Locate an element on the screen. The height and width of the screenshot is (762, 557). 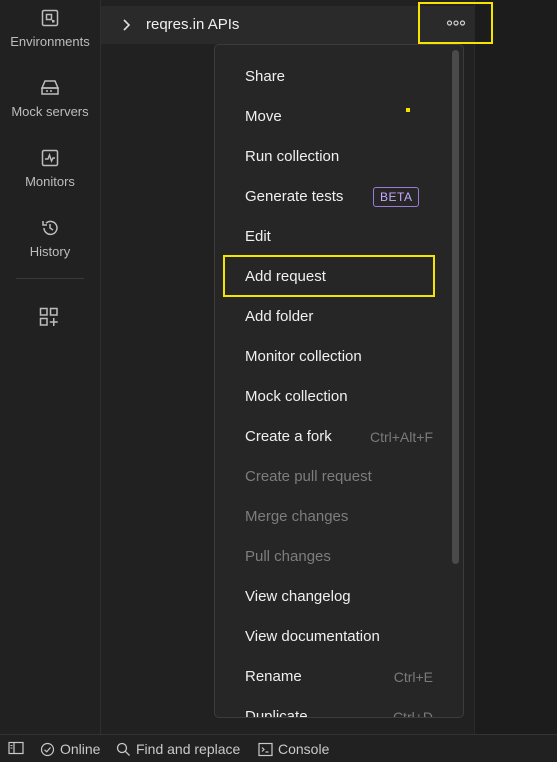
beta-badge: BETA is located at coordinates (396, 197).